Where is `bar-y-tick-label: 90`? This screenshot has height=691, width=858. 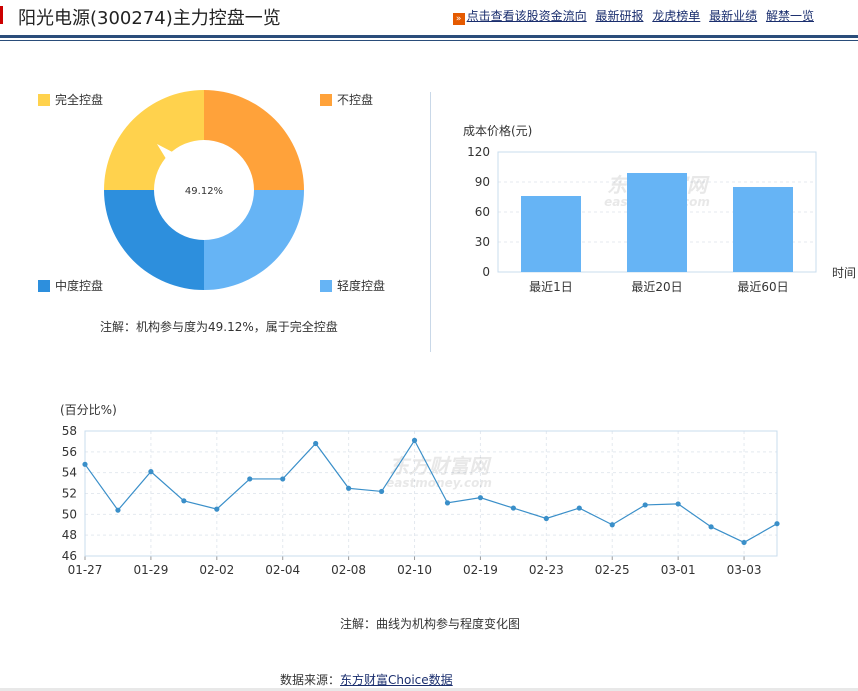 bar-y-tick-label: 90 is located at coordinates (482, 182).